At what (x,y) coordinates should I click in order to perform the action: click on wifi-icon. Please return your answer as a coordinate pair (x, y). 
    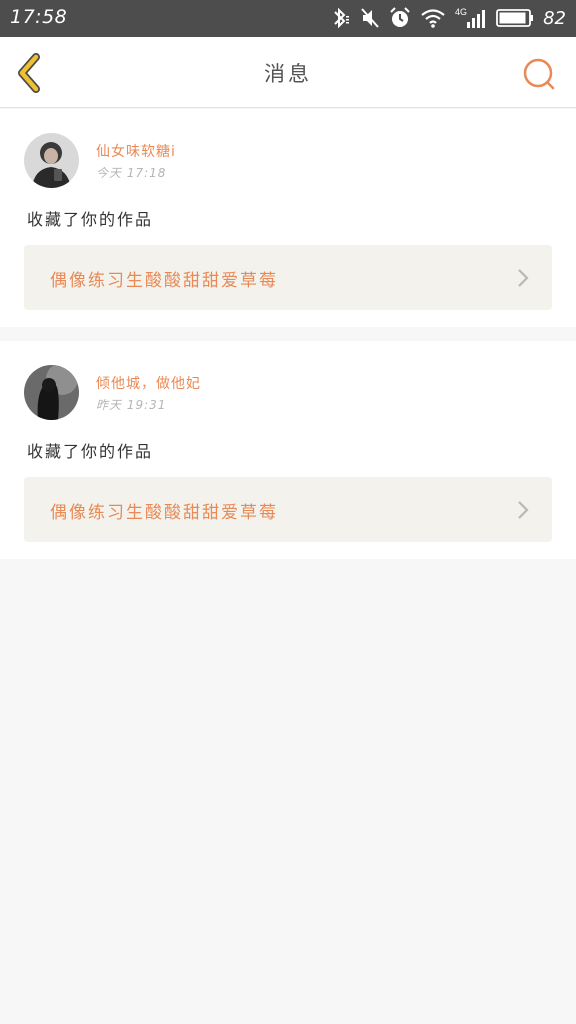
    Looking at the image, I should click on (433, 18).